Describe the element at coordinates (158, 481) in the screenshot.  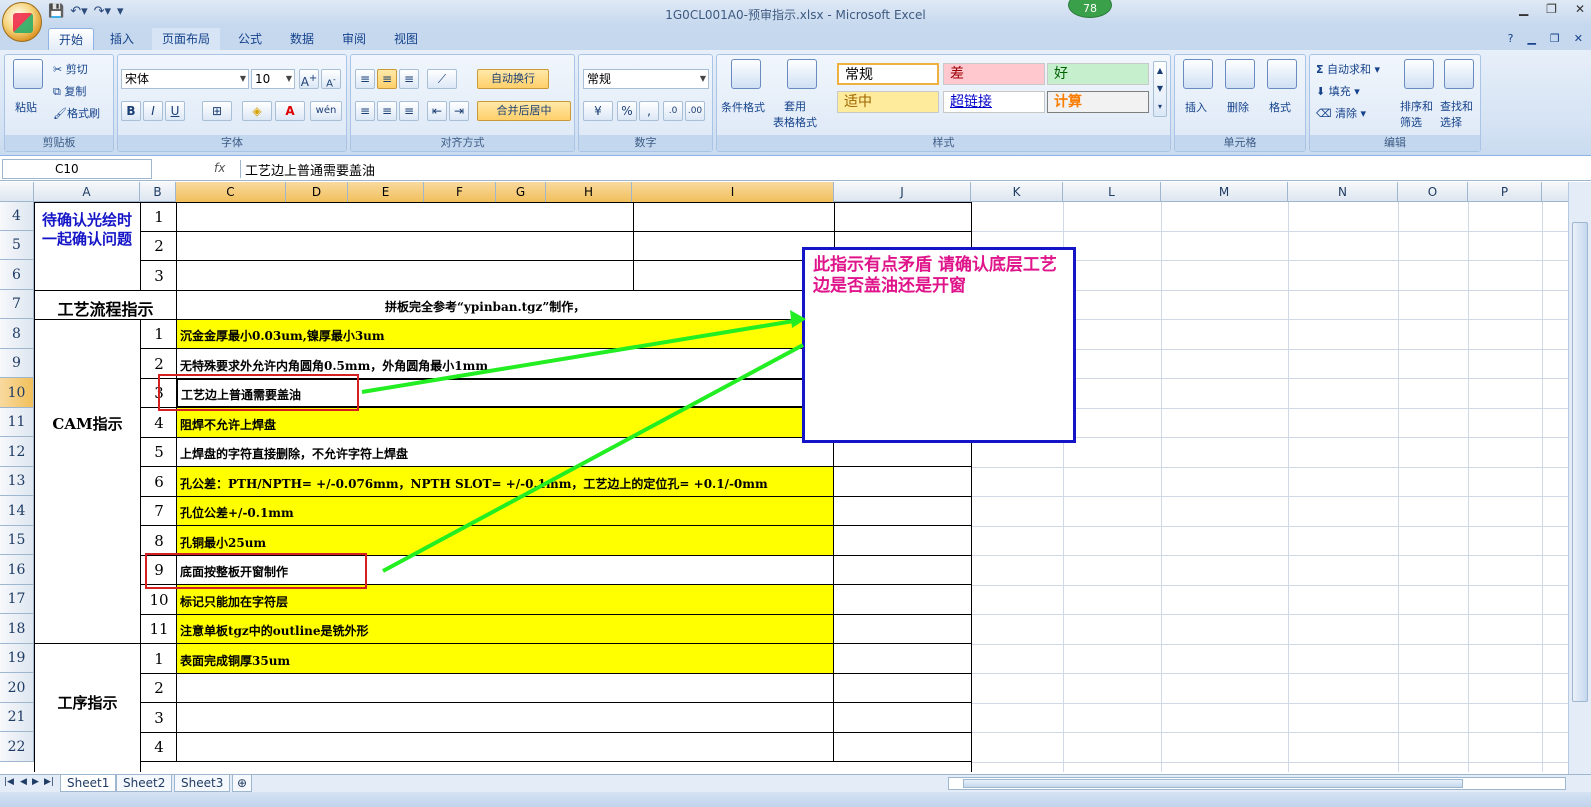
I see `table-cell: 6` at that location.